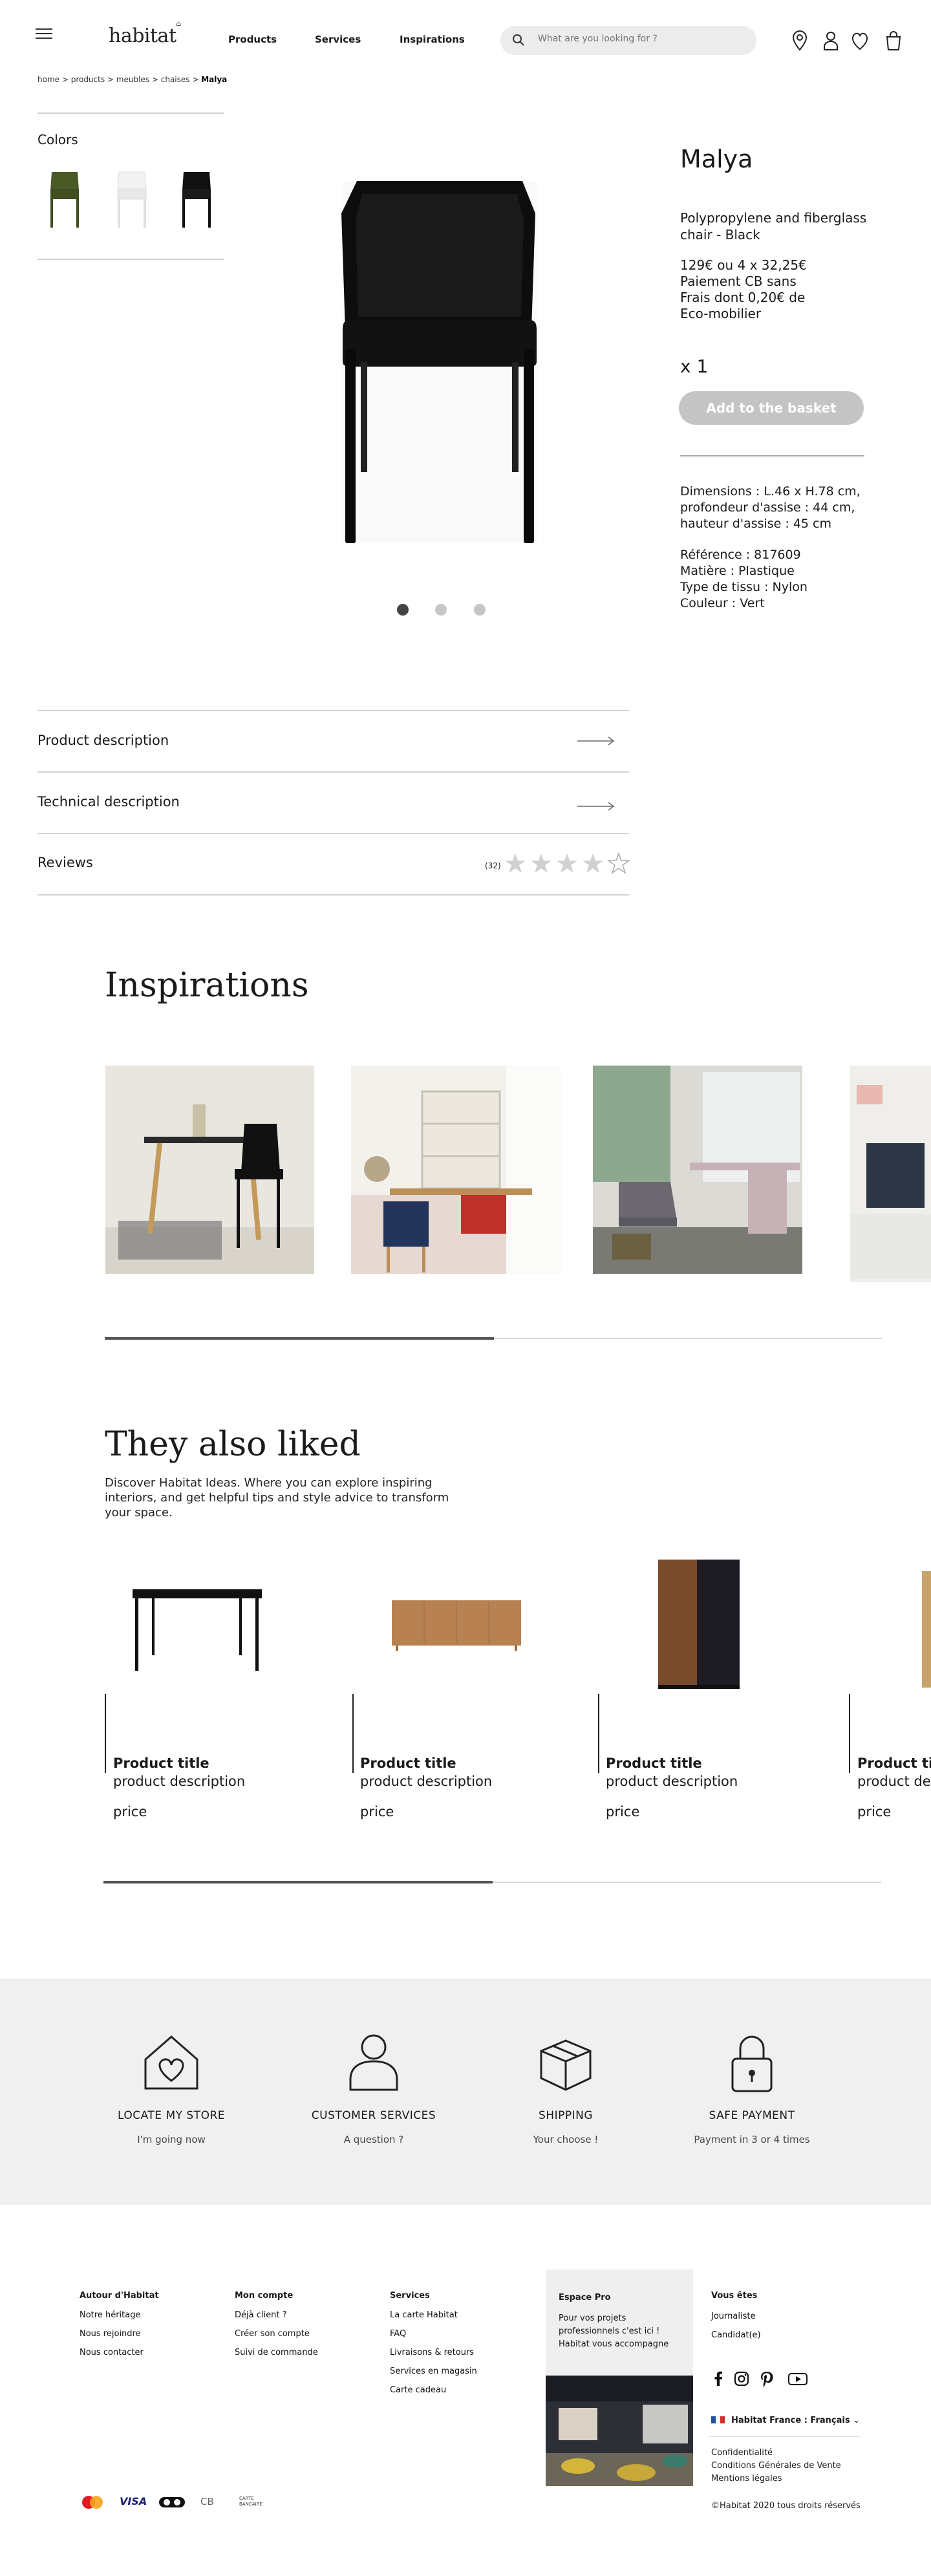 The height and width of the screenshot is (2576, 931). Describe the element at coordinates (719, 2378) in the screenshot. I see `facebook-icon` at that location.